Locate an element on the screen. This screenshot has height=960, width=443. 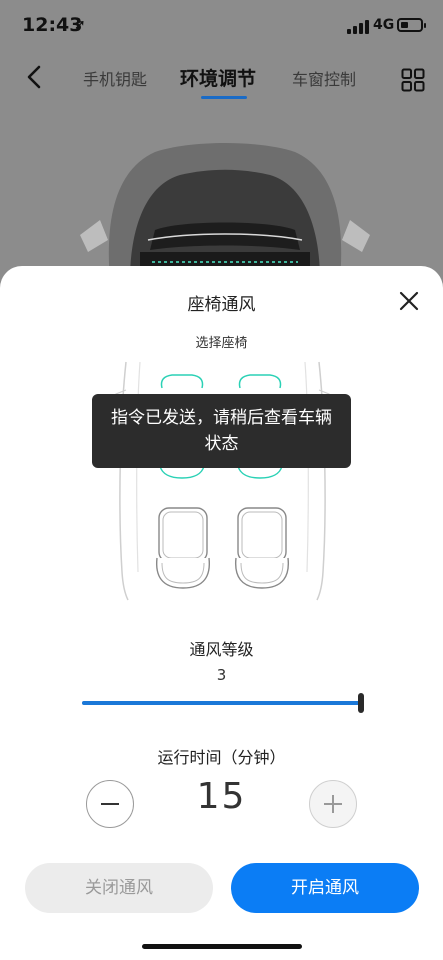
toast-message: 指令已发送，请稍后查看车辆状态 is located at coordinates (221, 431).